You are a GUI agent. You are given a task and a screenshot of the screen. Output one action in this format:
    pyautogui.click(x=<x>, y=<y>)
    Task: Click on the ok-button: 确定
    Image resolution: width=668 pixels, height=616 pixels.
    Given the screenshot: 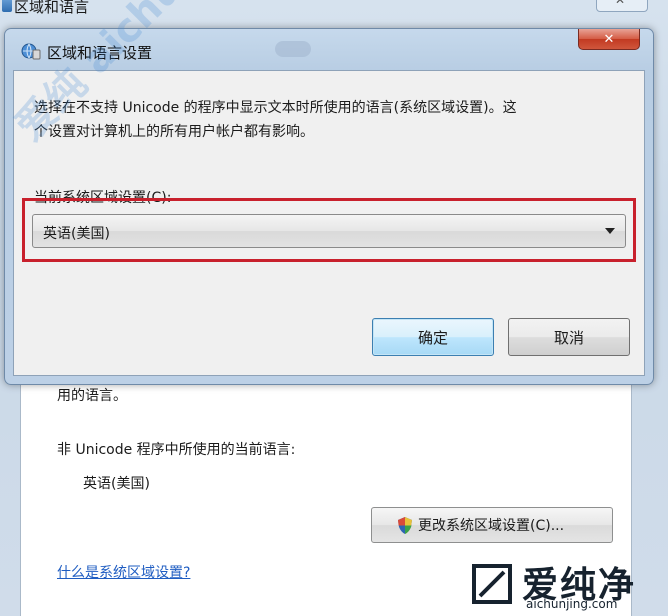 What is the action you would take?
    pyautogui.click(x=433, y=337)
    